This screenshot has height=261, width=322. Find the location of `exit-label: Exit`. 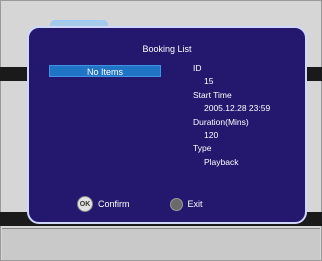

exit-label: Exit is located at coordinates (195, 204).